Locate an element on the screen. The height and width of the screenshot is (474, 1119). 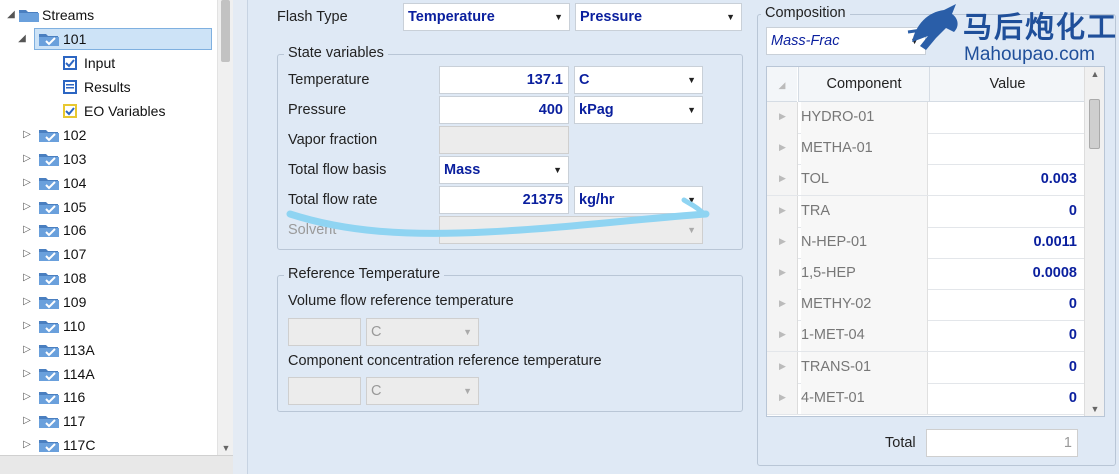
row-arrow-icon: ▶ is located at coordinates (782, 303).